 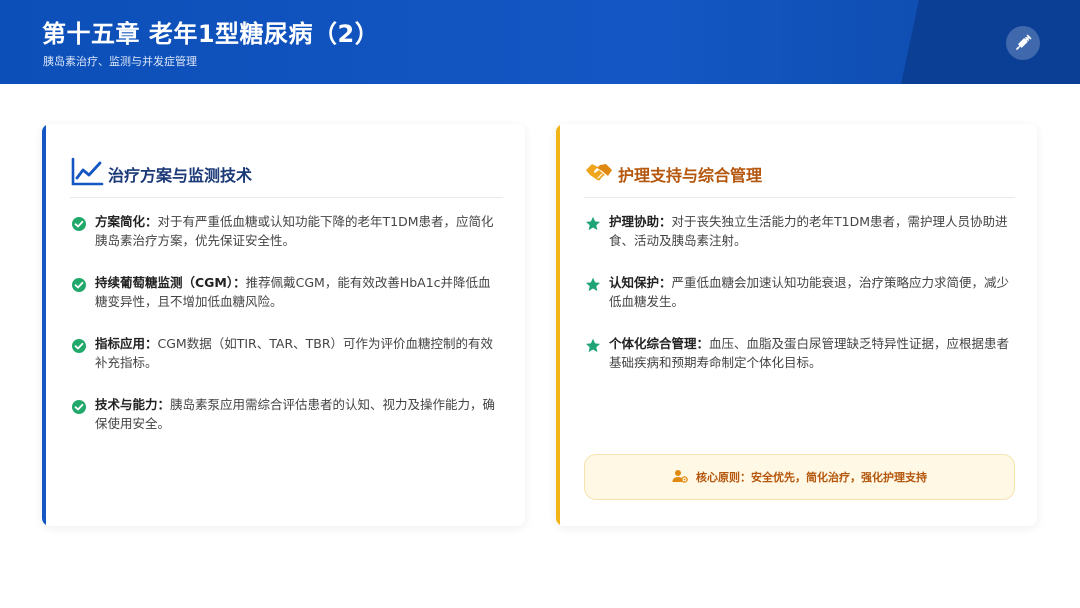 What do you see at coordinates (87, 174) in the screenshot?
I see `chart-line-icon` at bounding box center [87, 174].